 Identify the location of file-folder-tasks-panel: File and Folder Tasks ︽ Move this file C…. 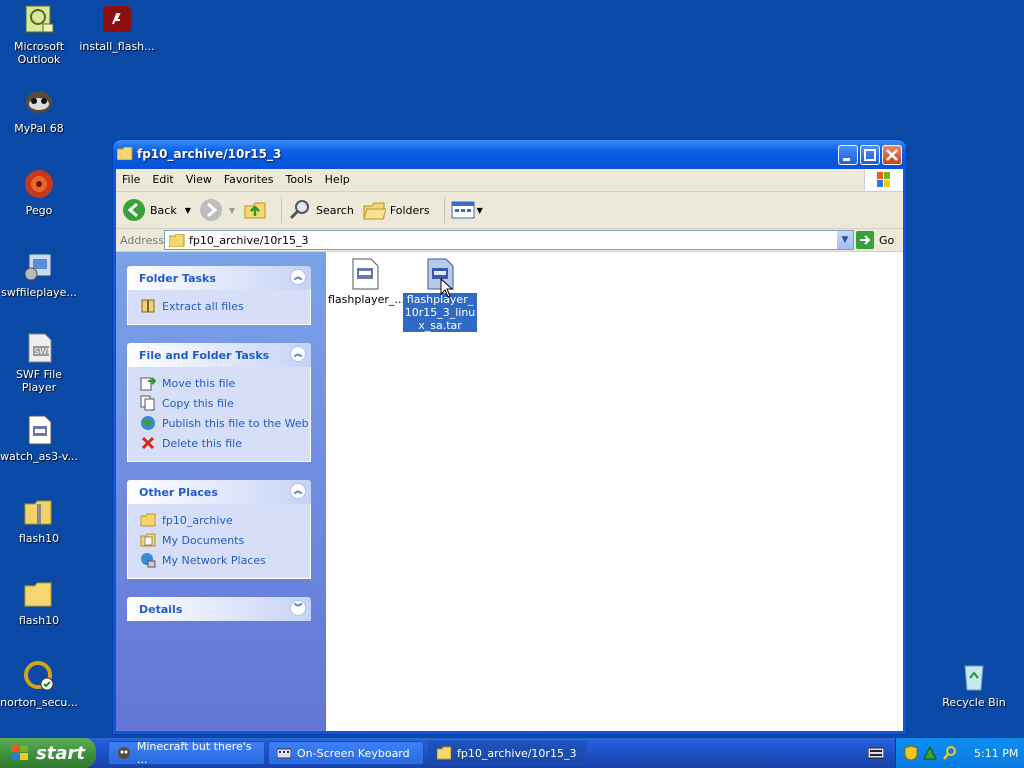
(219, 402).